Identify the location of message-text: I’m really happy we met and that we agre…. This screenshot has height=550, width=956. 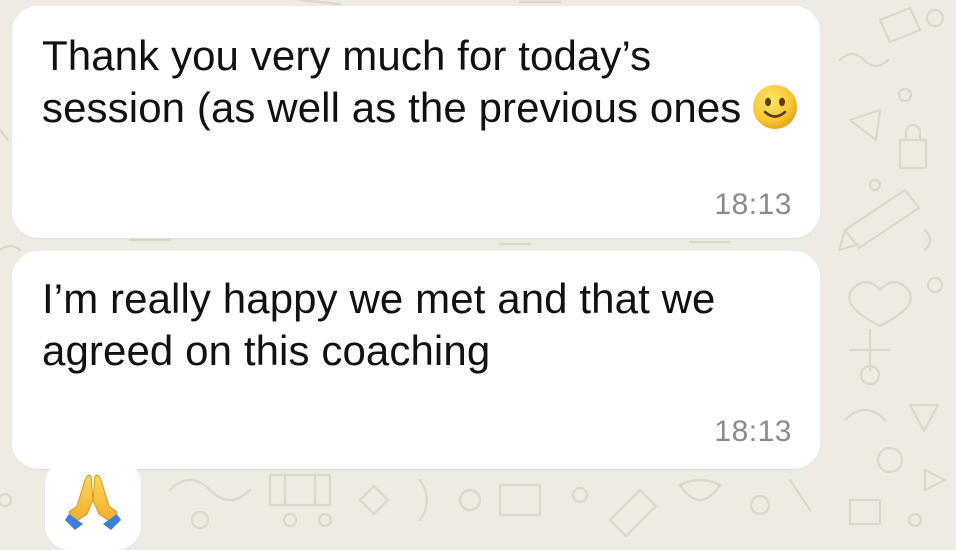
(379, 324).